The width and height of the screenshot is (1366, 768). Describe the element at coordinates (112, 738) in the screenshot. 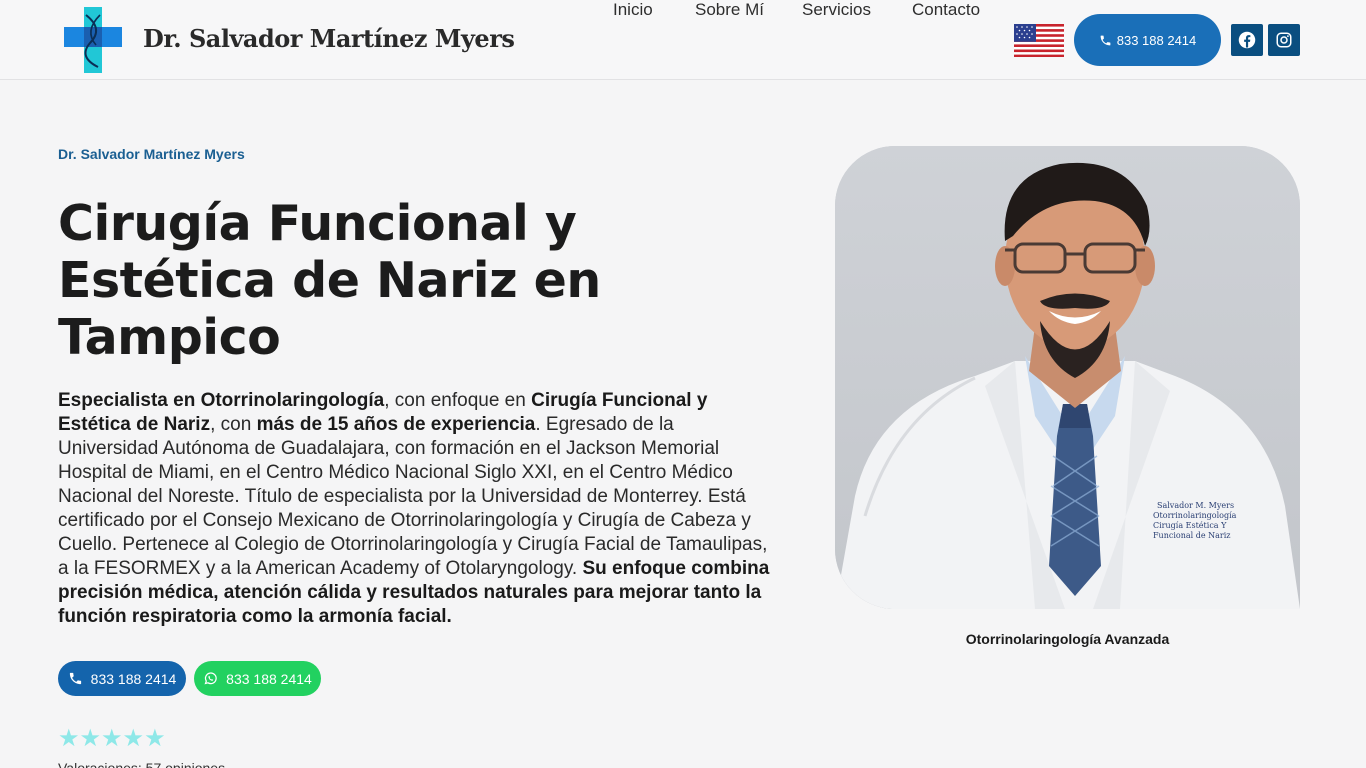

I see `rating-stars: ★★★★★` at that location.